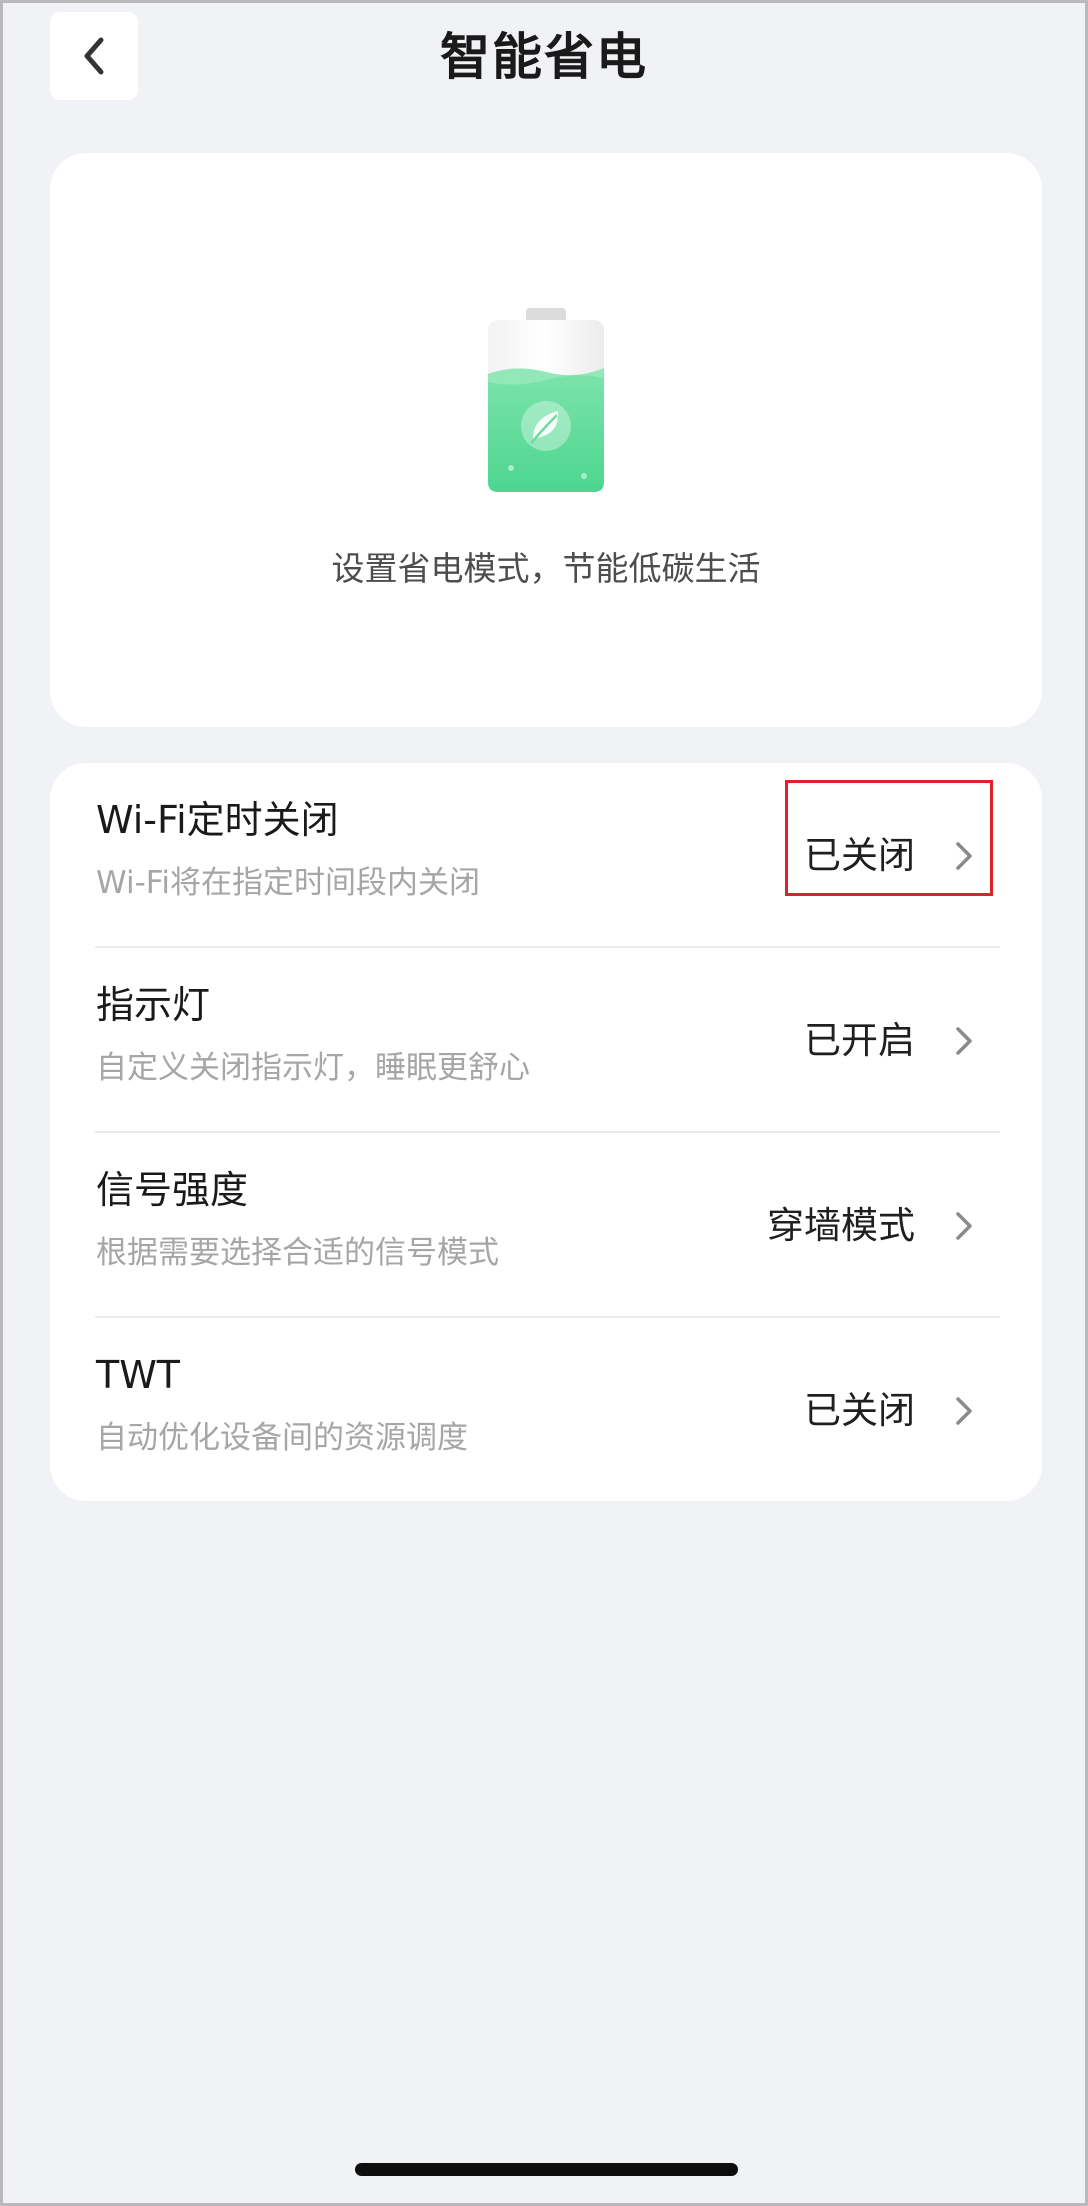 This screenshot has height=2206, width=1088. What do you see at coordinates (546, 400) in the screenshot?
I see `battery-leaf-icon` at bounding box center [546, 400].